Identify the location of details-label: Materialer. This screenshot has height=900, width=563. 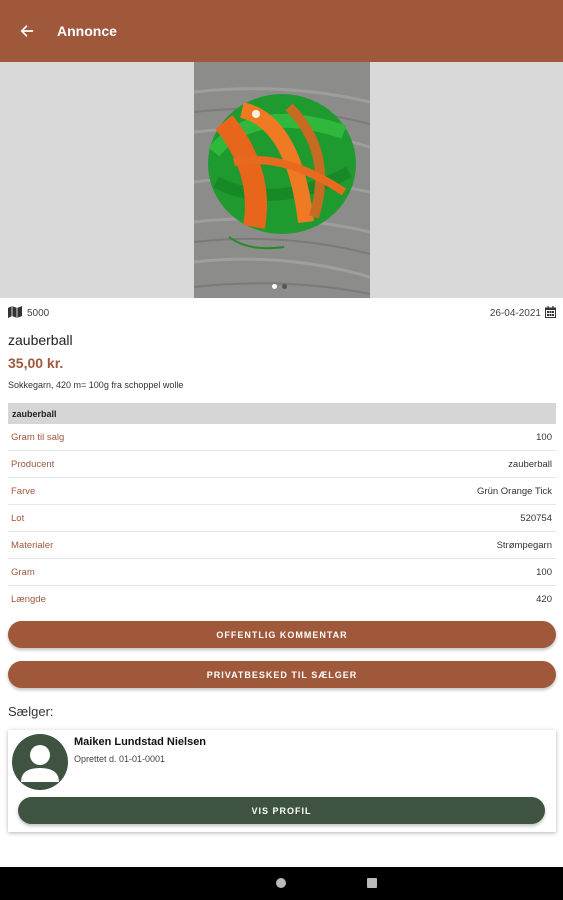
(32, 545).